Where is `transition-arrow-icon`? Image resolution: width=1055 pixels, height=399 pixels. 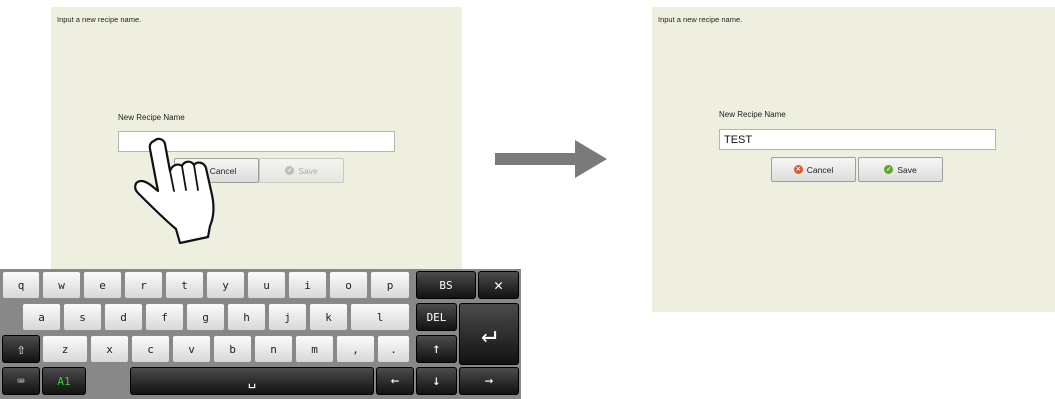 transition-arrow-icon is located at coordinates (551, 159).